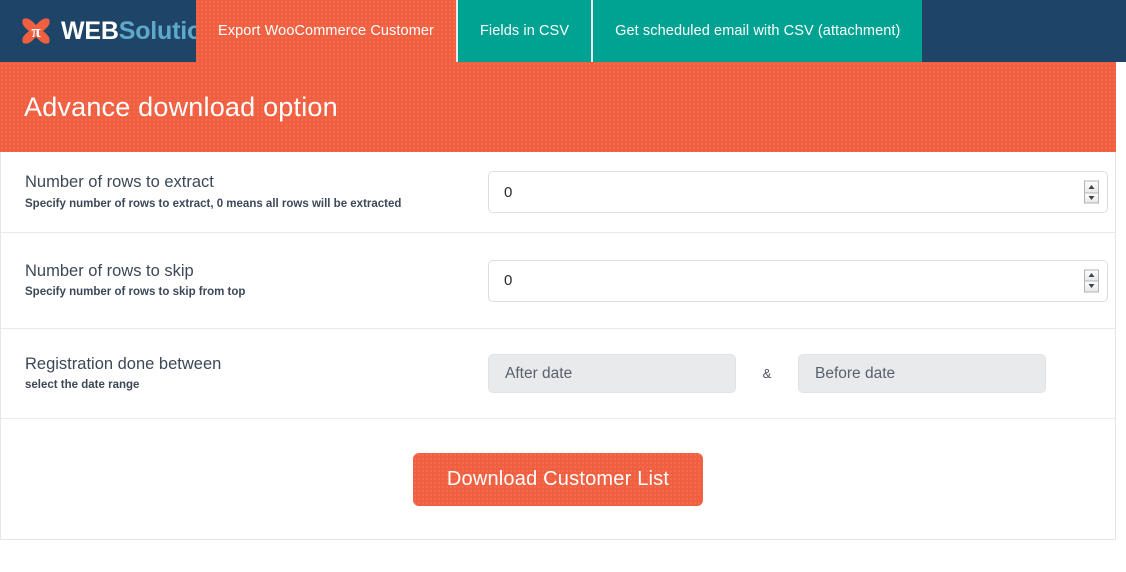 Image resolution: width=1126 pixels, height=572 pixels. Describe the element at coordinates (1024, 31) in the screenshot. I see `nav-filler` at that location.